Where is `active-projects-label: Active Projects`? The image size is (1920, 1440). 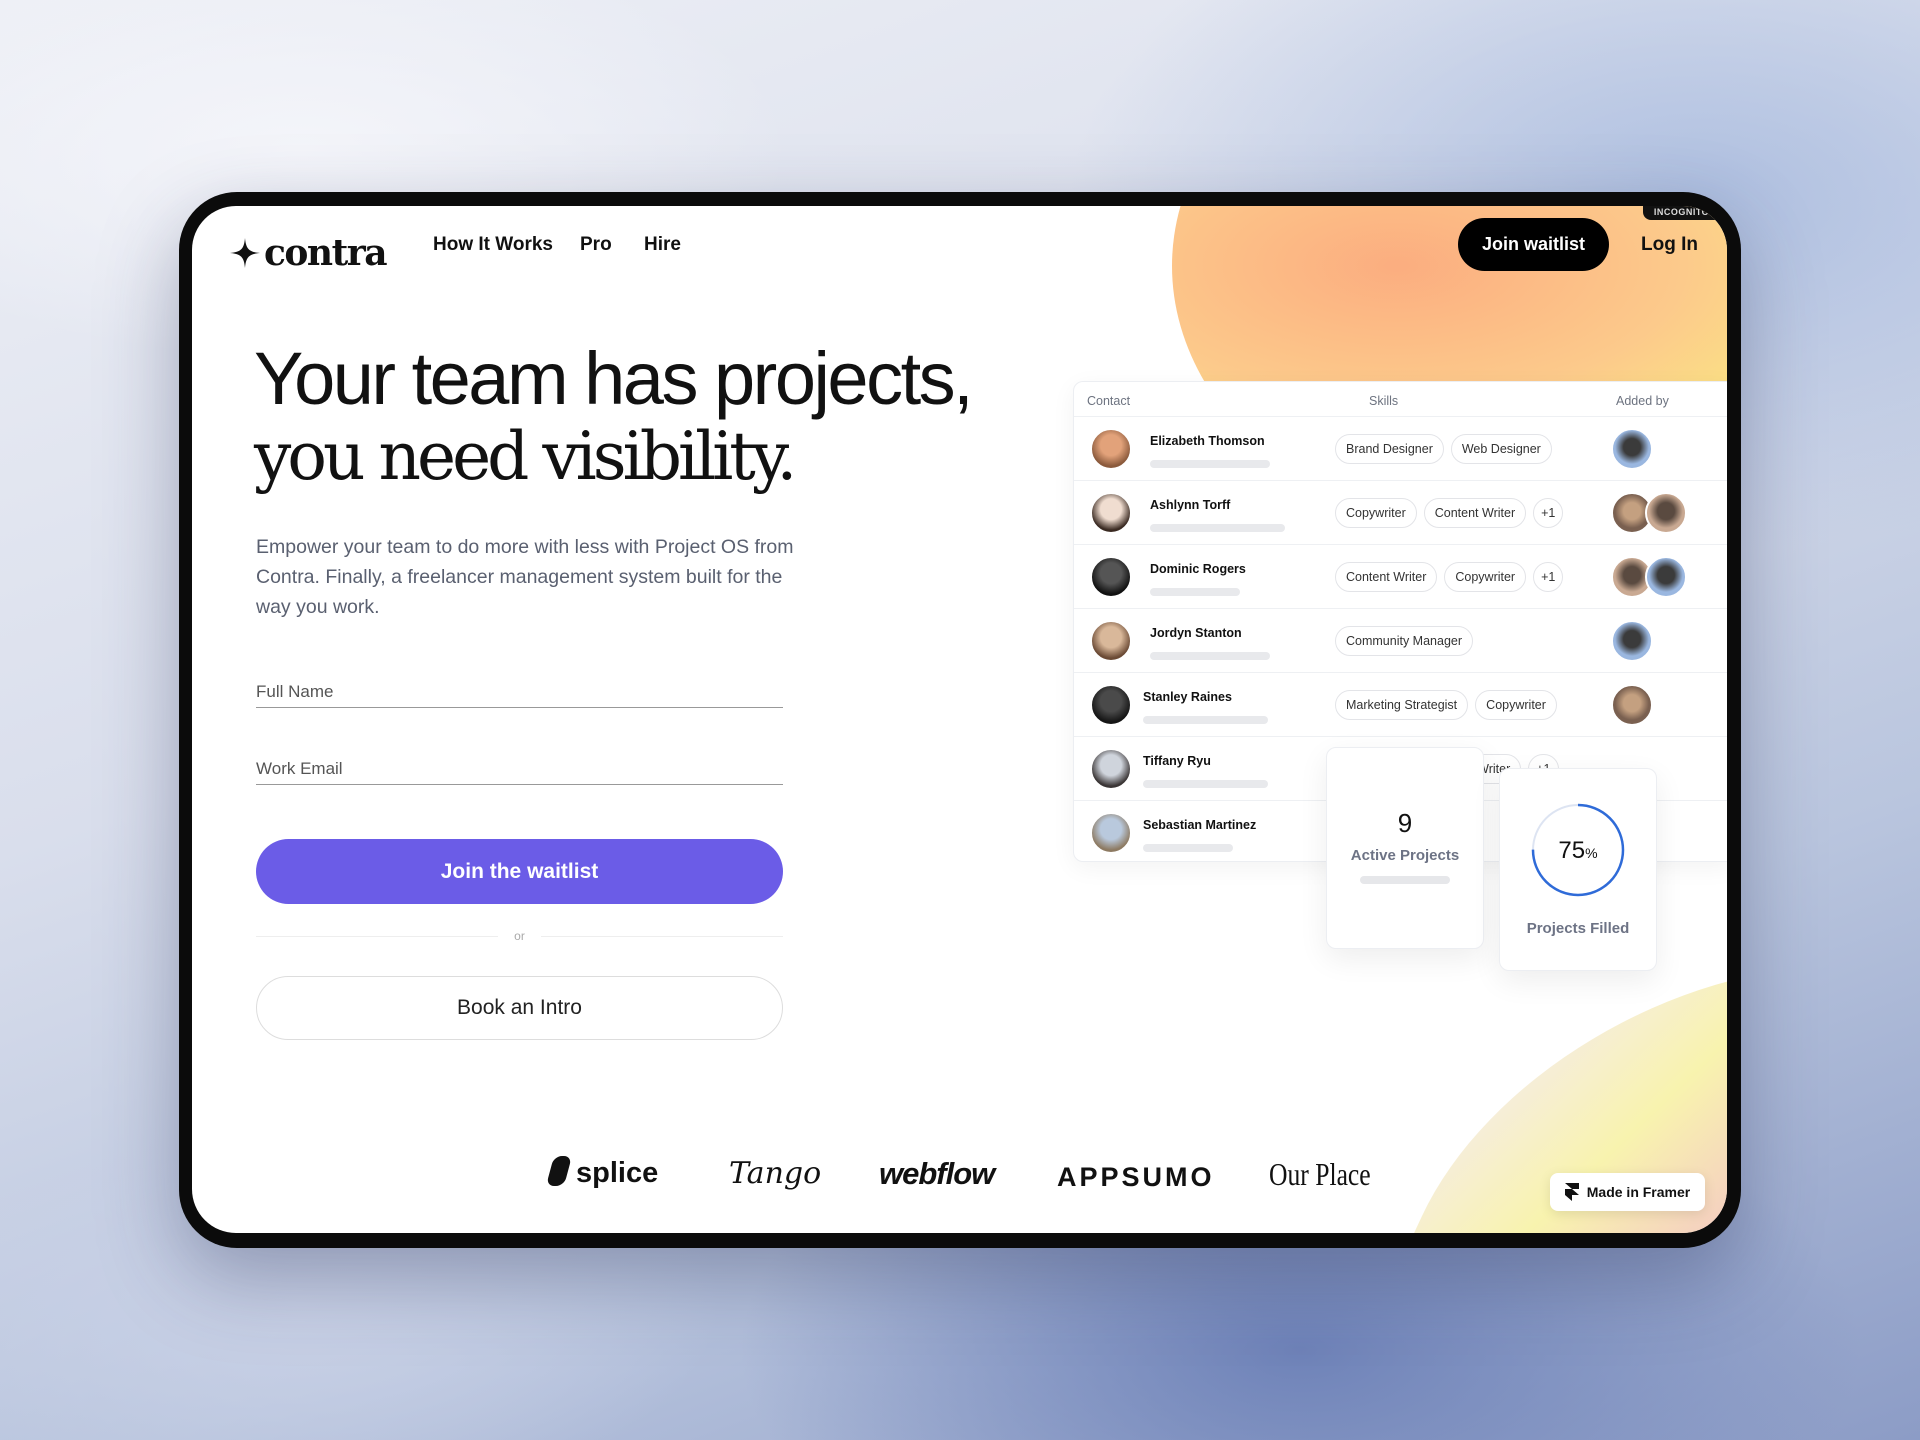 active-projects-label: Active Projects is located at coordinates (1405, 855).